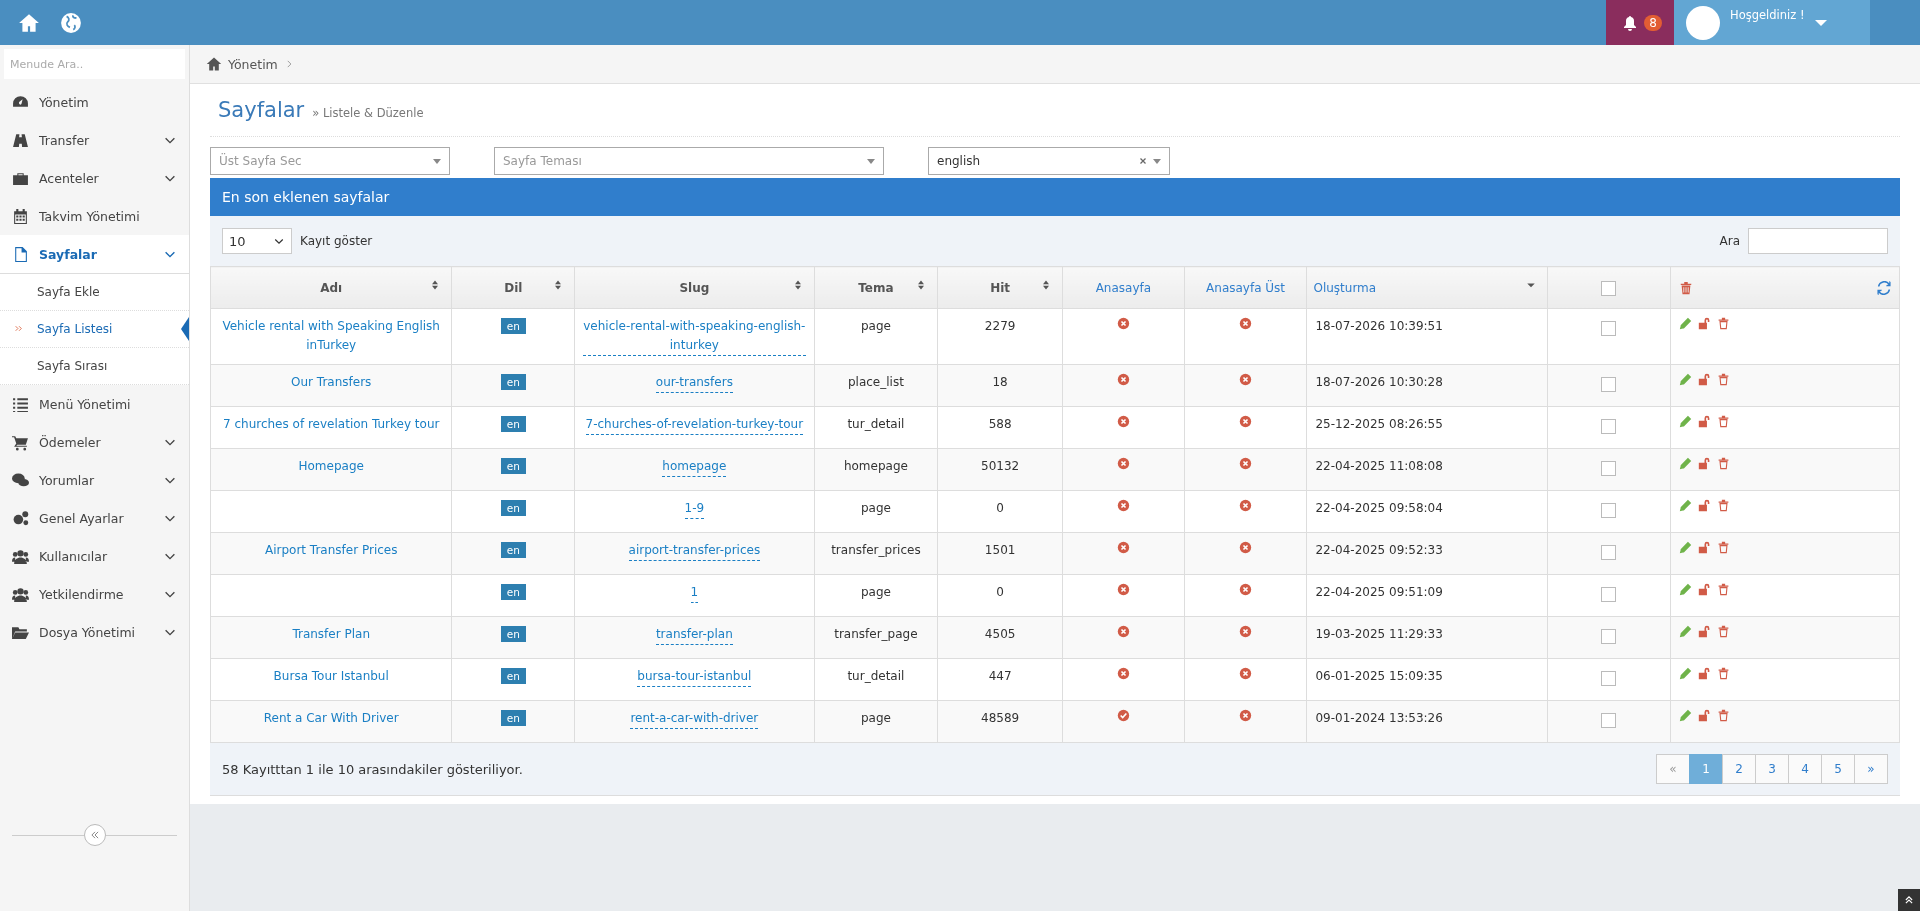  I want to click on column-header: Tema, so click(876, 287).